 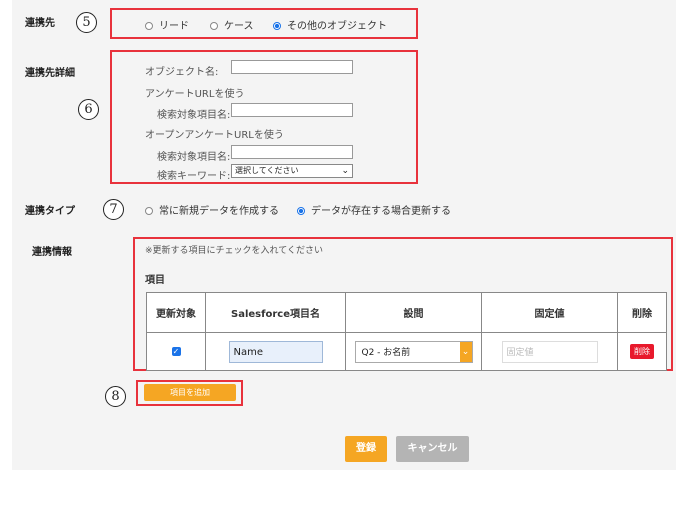 I want to click on col-fixed-value: 固定値, so click(x=549, y=312).